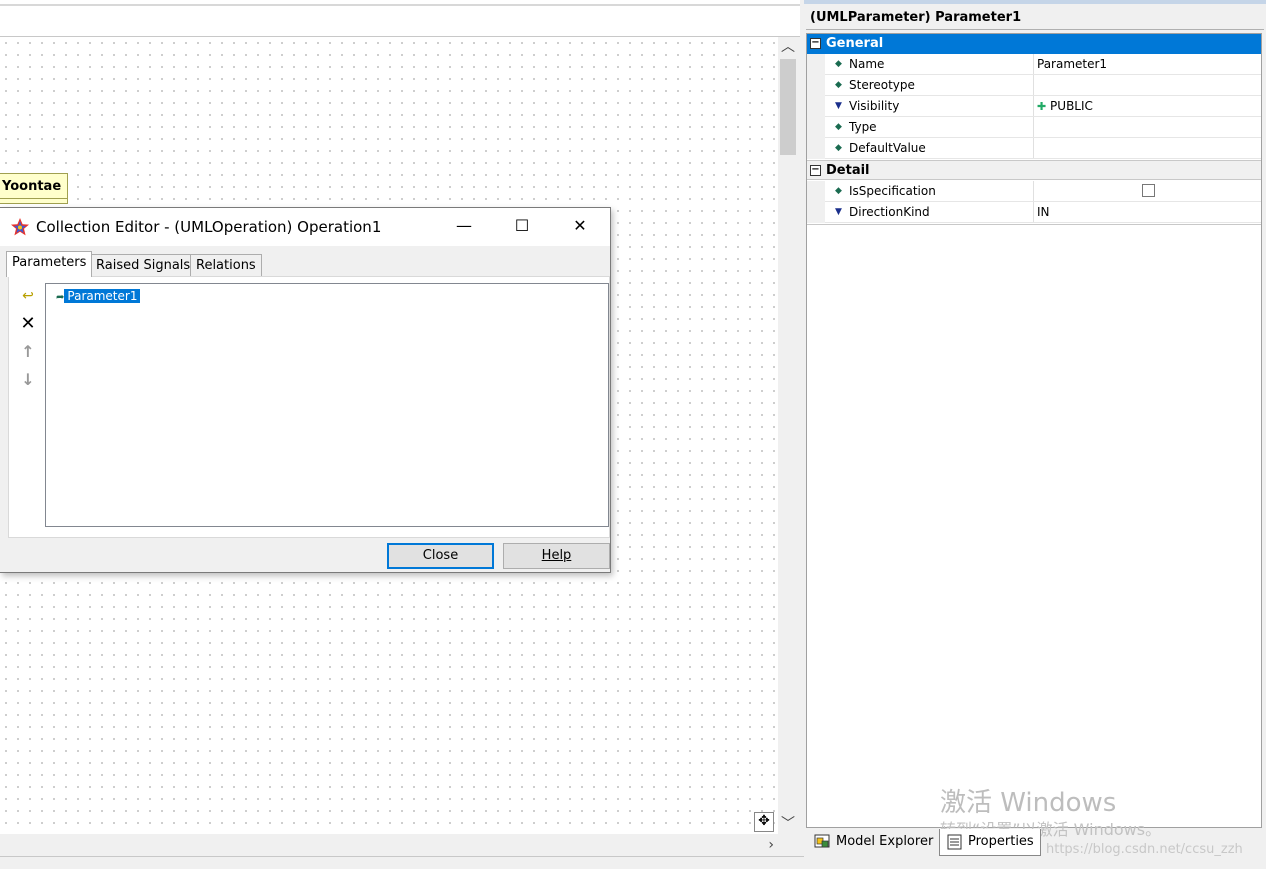  What do you see at coordinates (28, 407) in the screenshot?
I see `list-toolbar: ↩ ✕ ↑ ↓` at bounding box center [28, 407].